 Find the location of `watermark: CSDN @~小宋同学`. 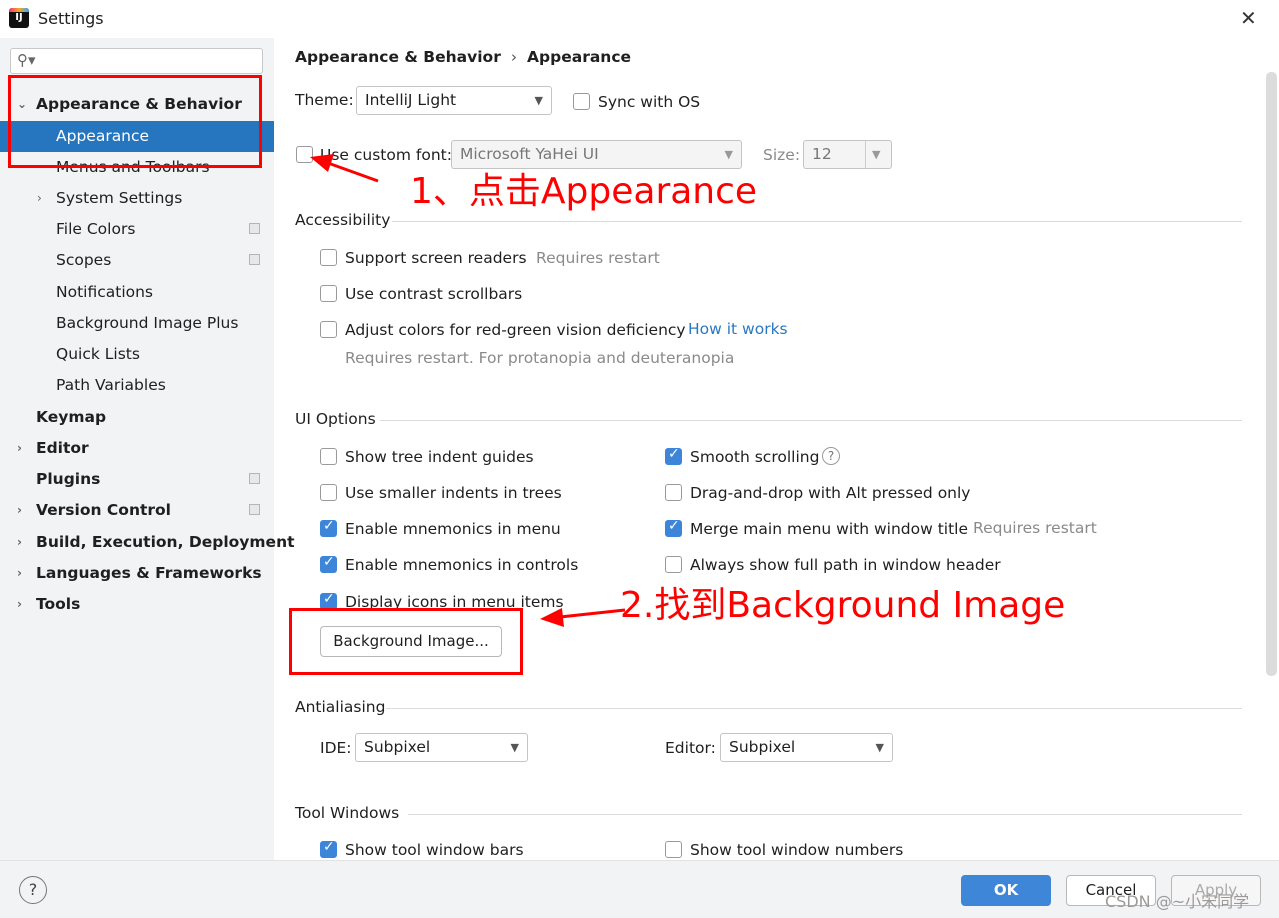

watermark: CSDN @~小宋同学 is located at coordinates (1177, 901).